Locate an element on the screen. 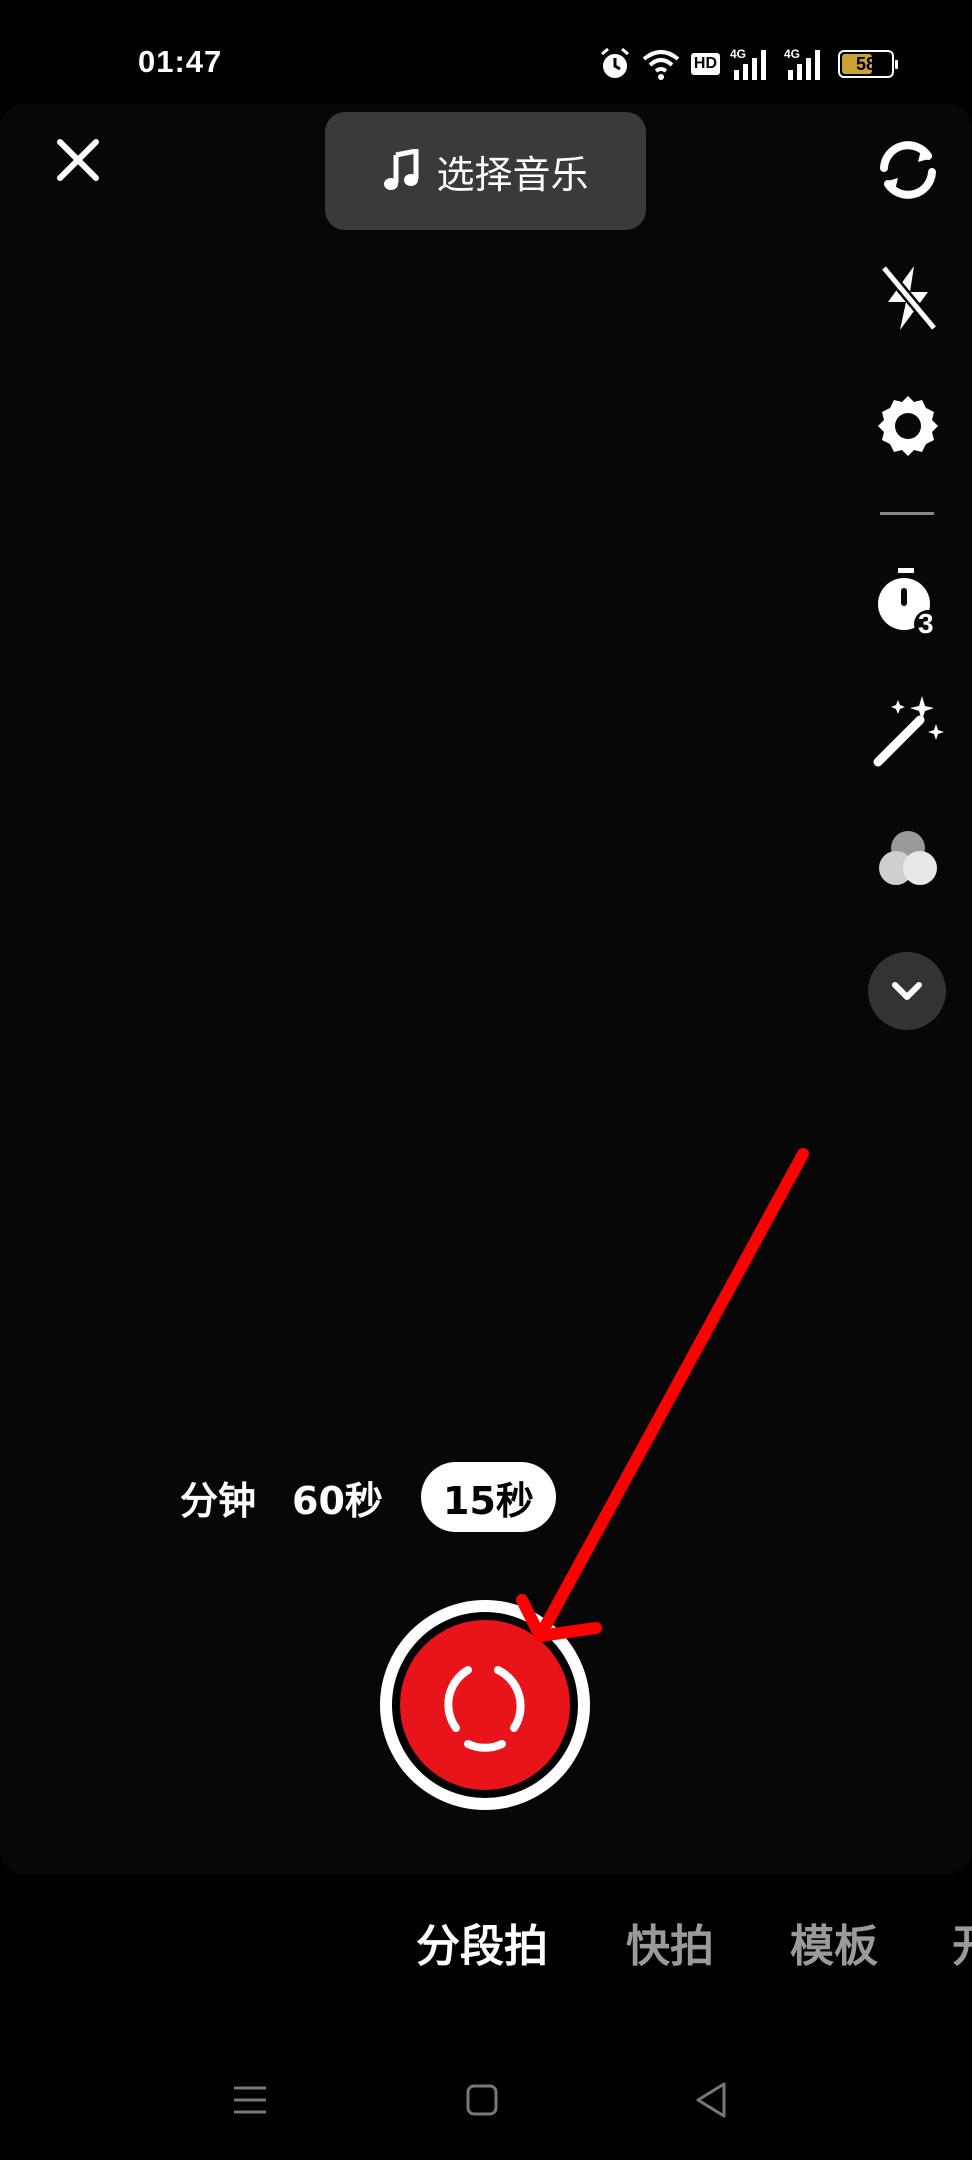 The width and height of the screenshot is (972, 2160). settings-button is located at coordinates (908, 426).